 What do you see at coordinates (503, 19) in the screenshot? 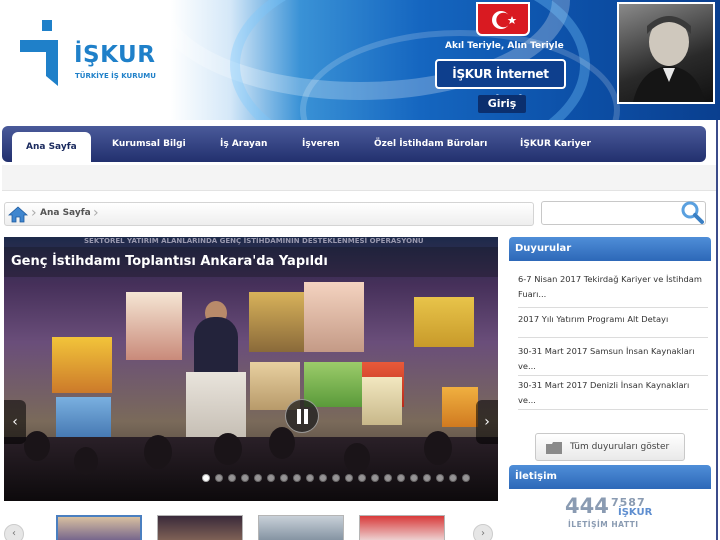
I see `turkish-flag-icon` at bounding box center [503, 19].